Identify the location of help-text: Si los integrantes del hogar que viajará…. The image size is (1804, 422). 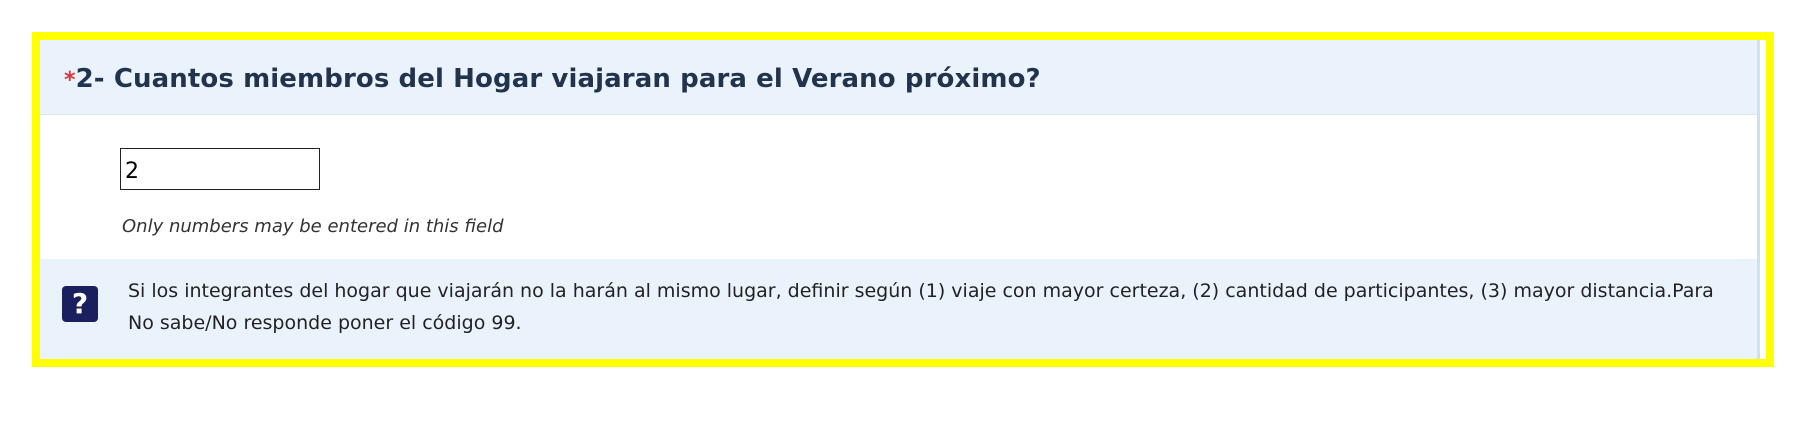
(921, 307).